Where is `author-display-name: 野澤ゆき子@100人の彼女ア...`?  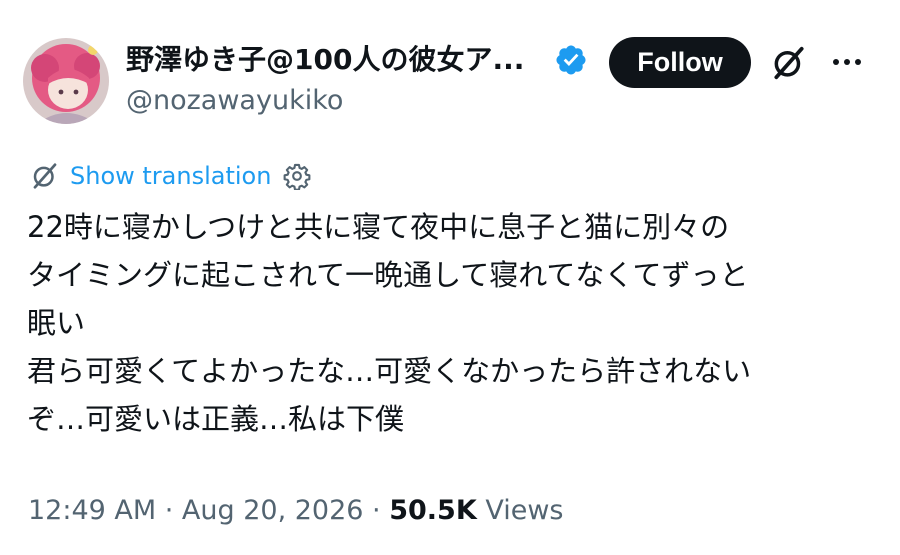
author-display-name: 野澤ゆき子@100人の彼女ア... is located at coordinates (325, 60).